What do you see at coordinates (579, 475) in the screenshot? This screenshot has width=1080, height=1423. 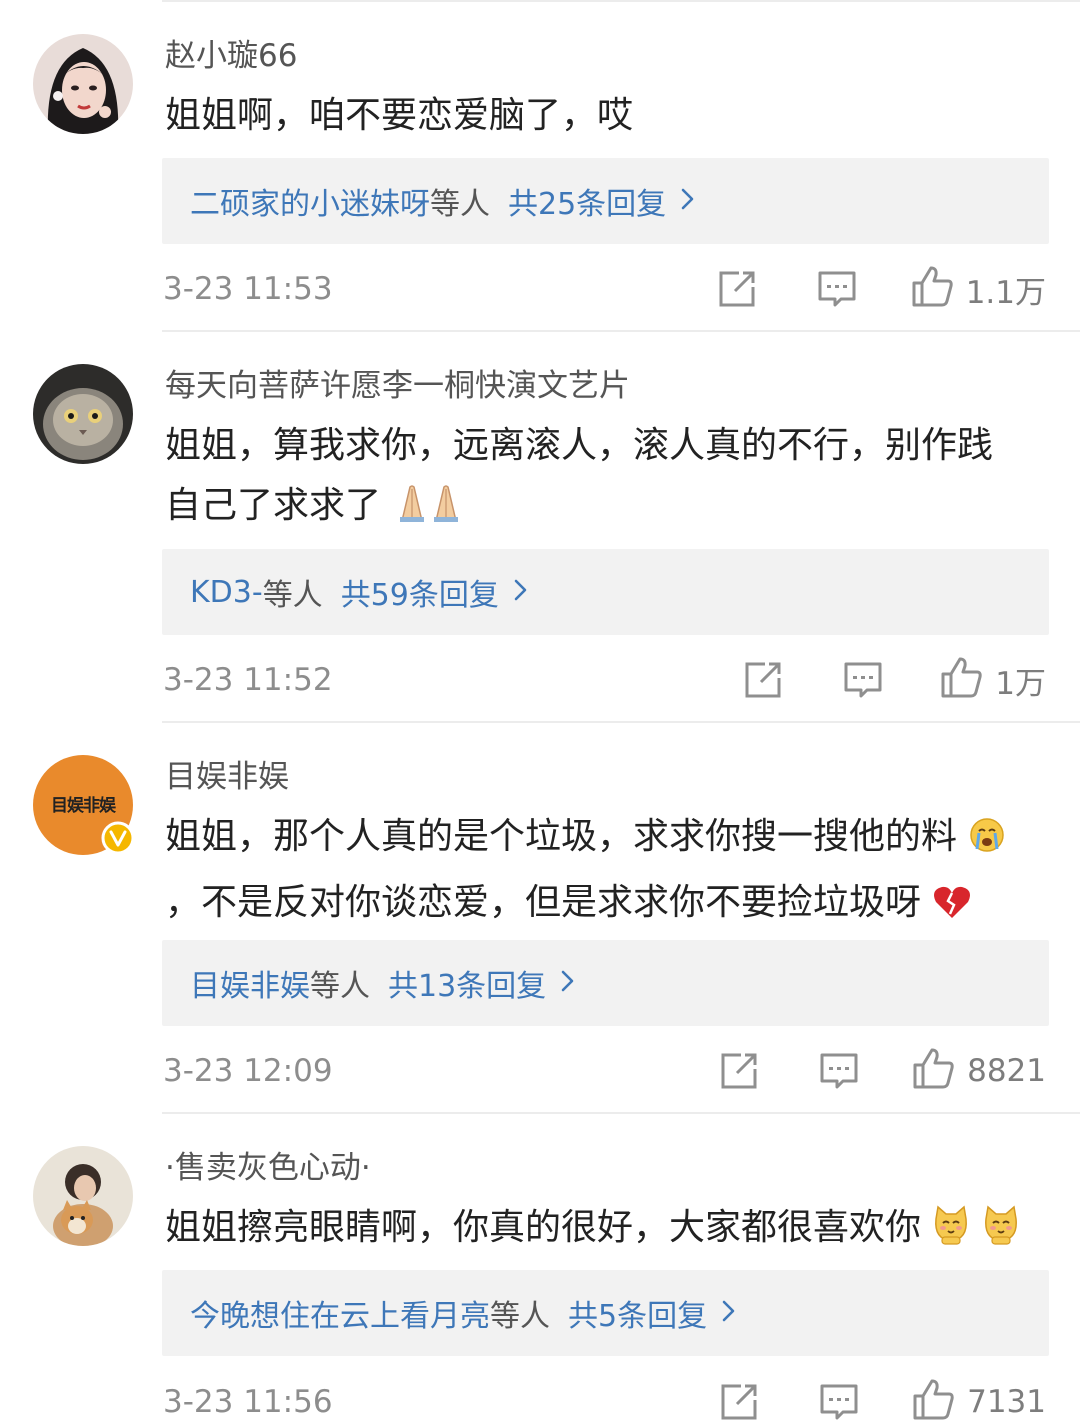 I see `comment-text-body: 姐姐，算我求你，远离滚人，滚人真的不行，别作践自己了求求了` at bounding box center [579, 475].